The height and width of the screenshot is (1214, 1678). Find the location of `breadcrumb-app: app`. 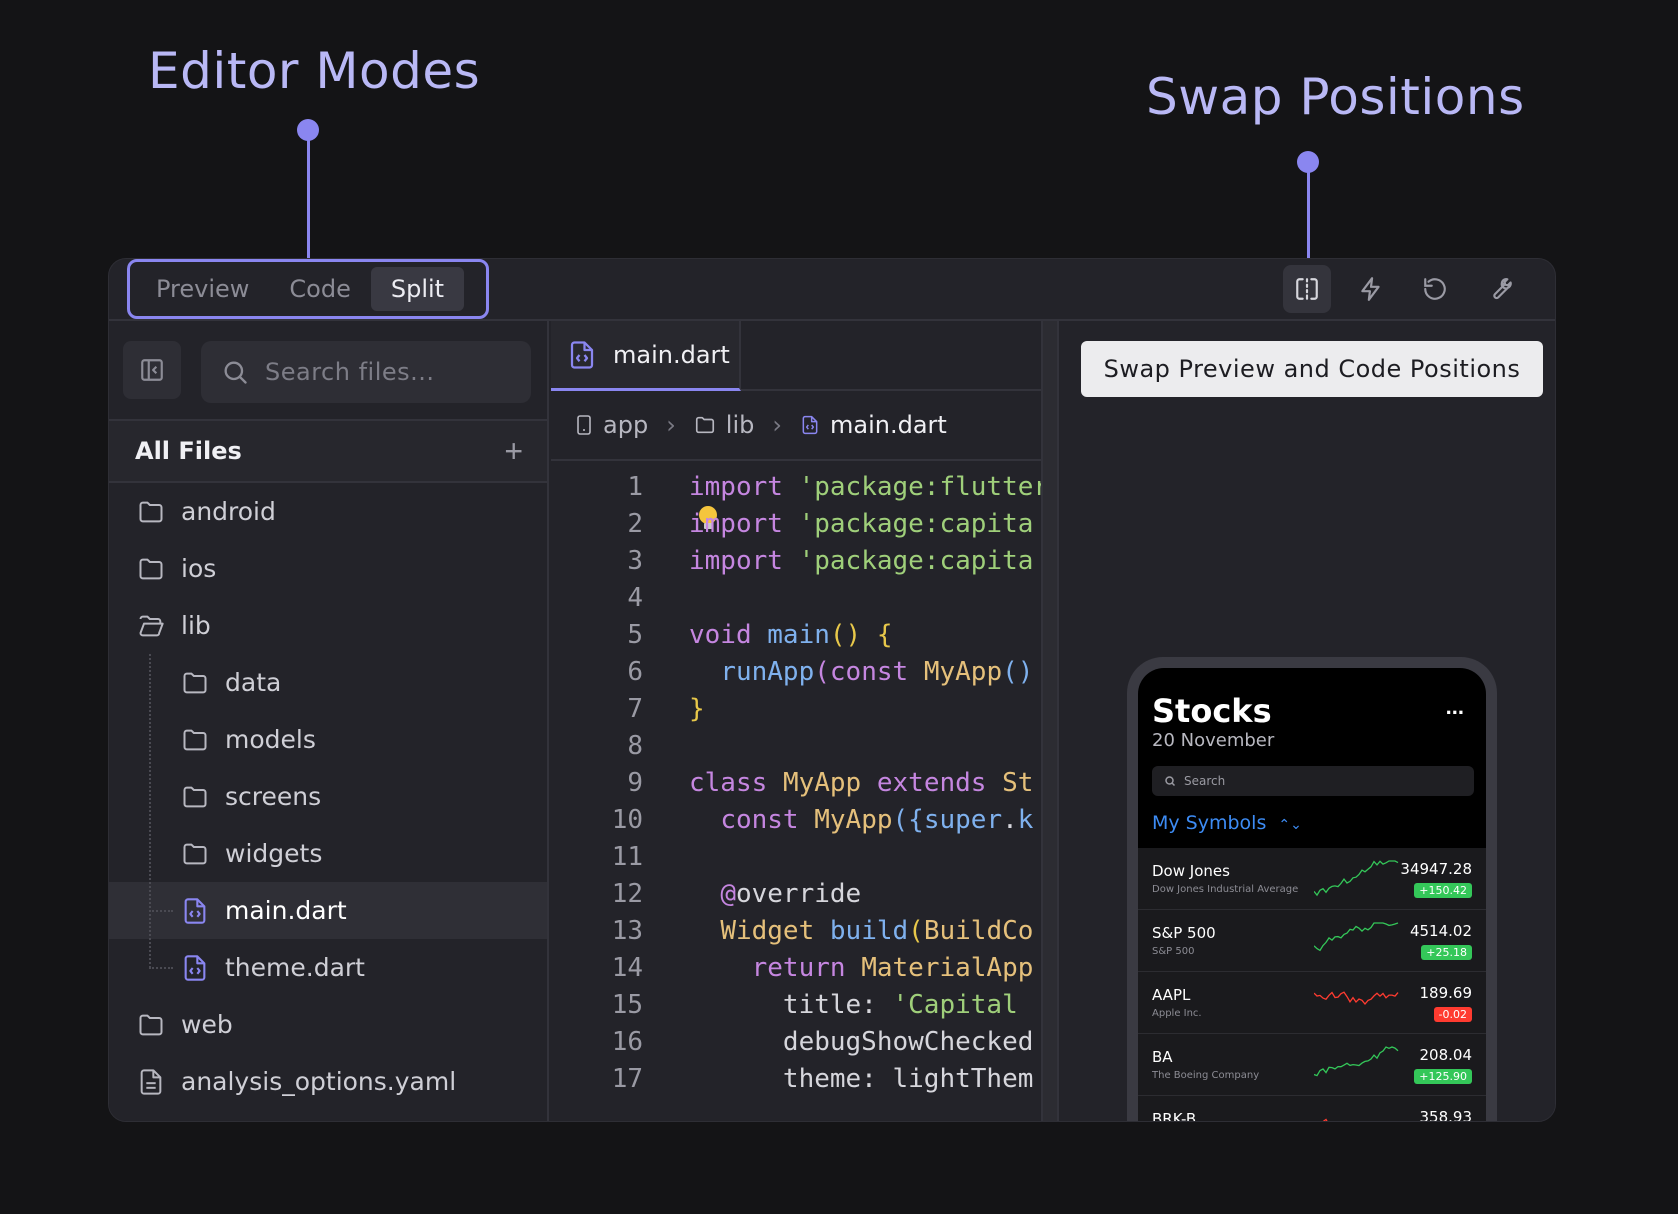

breadcrumb-app: app is located at coordinates (611, 425).